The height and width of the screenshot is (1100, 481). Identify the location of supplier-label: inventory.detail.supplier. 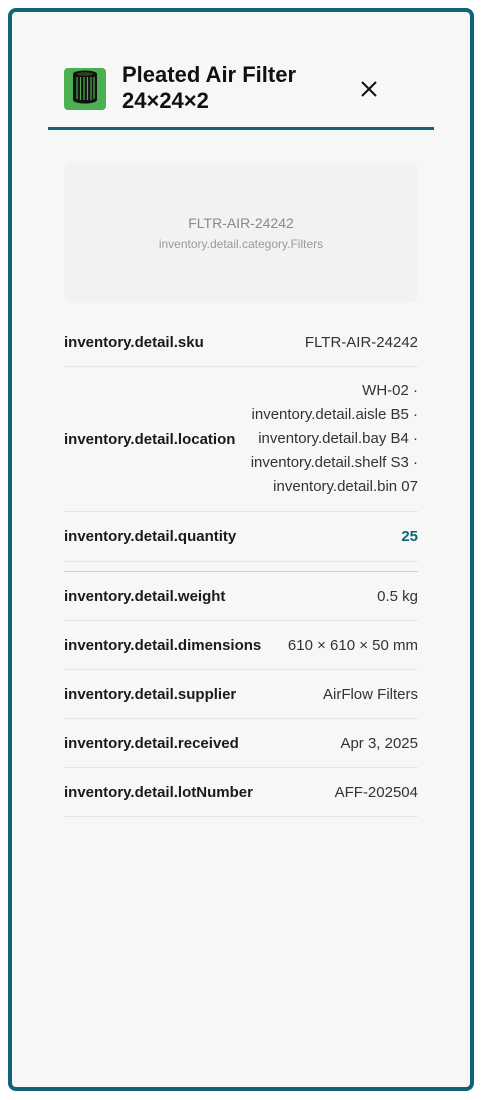
(150, 694).